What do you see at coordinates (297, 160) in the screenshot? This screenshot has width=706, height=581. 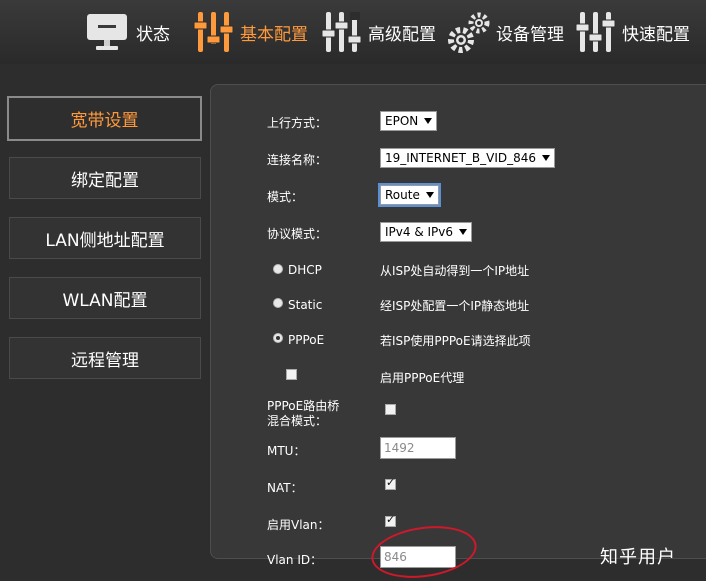 I see `connection-name-label: 连接名称：` at bounding box center [297, 160].